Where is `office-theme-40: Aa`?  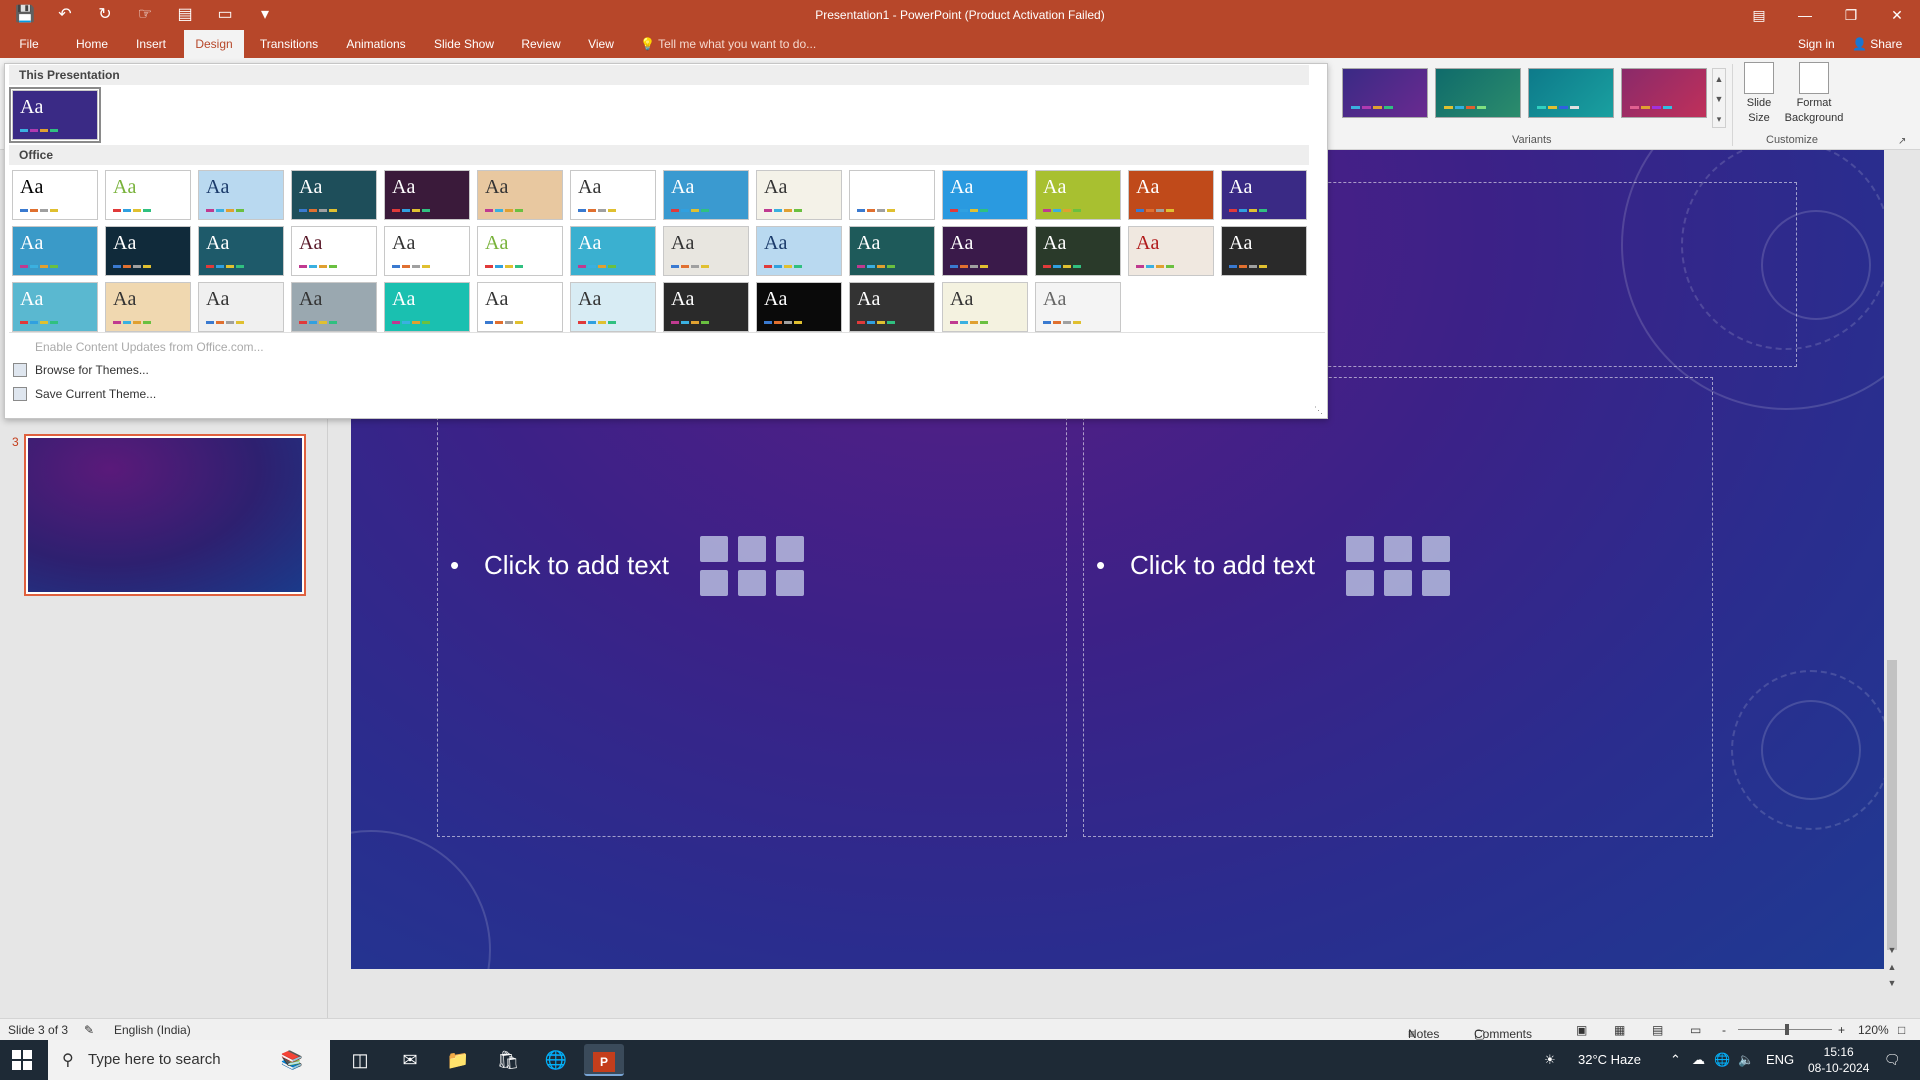 office-theme-40: Aa is located at coordinates (1078, 307).